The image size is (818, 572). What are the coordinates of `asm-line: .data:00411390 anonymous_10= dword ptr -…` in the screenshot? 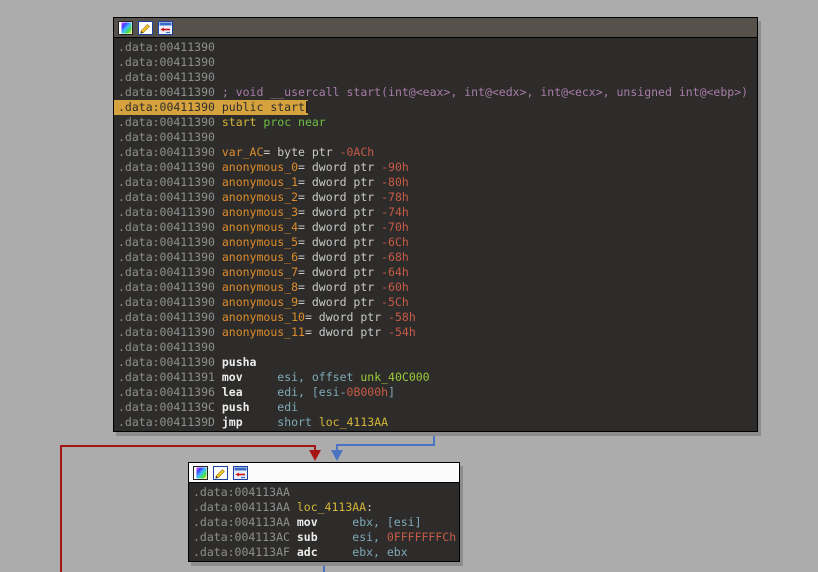 It's located at (437, 317).